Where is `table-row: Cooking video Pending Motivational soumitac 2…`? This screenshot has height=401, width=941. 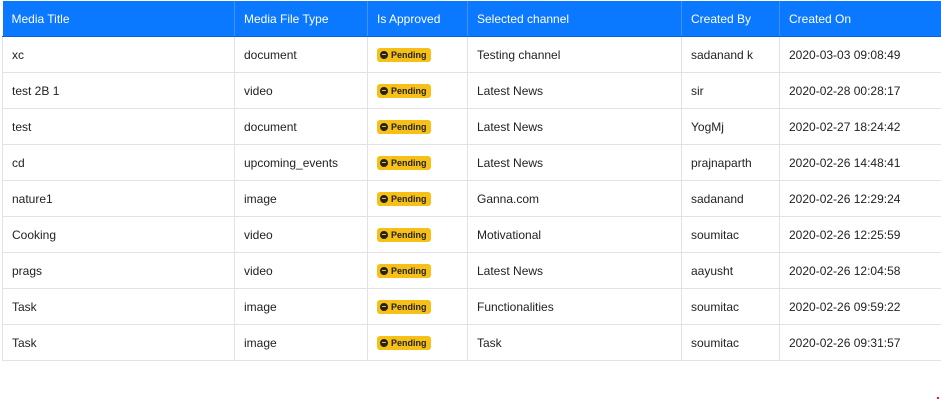 table-row: Cooking video Pending Motivational soumitac 2… is located at coordinates (471, 234).